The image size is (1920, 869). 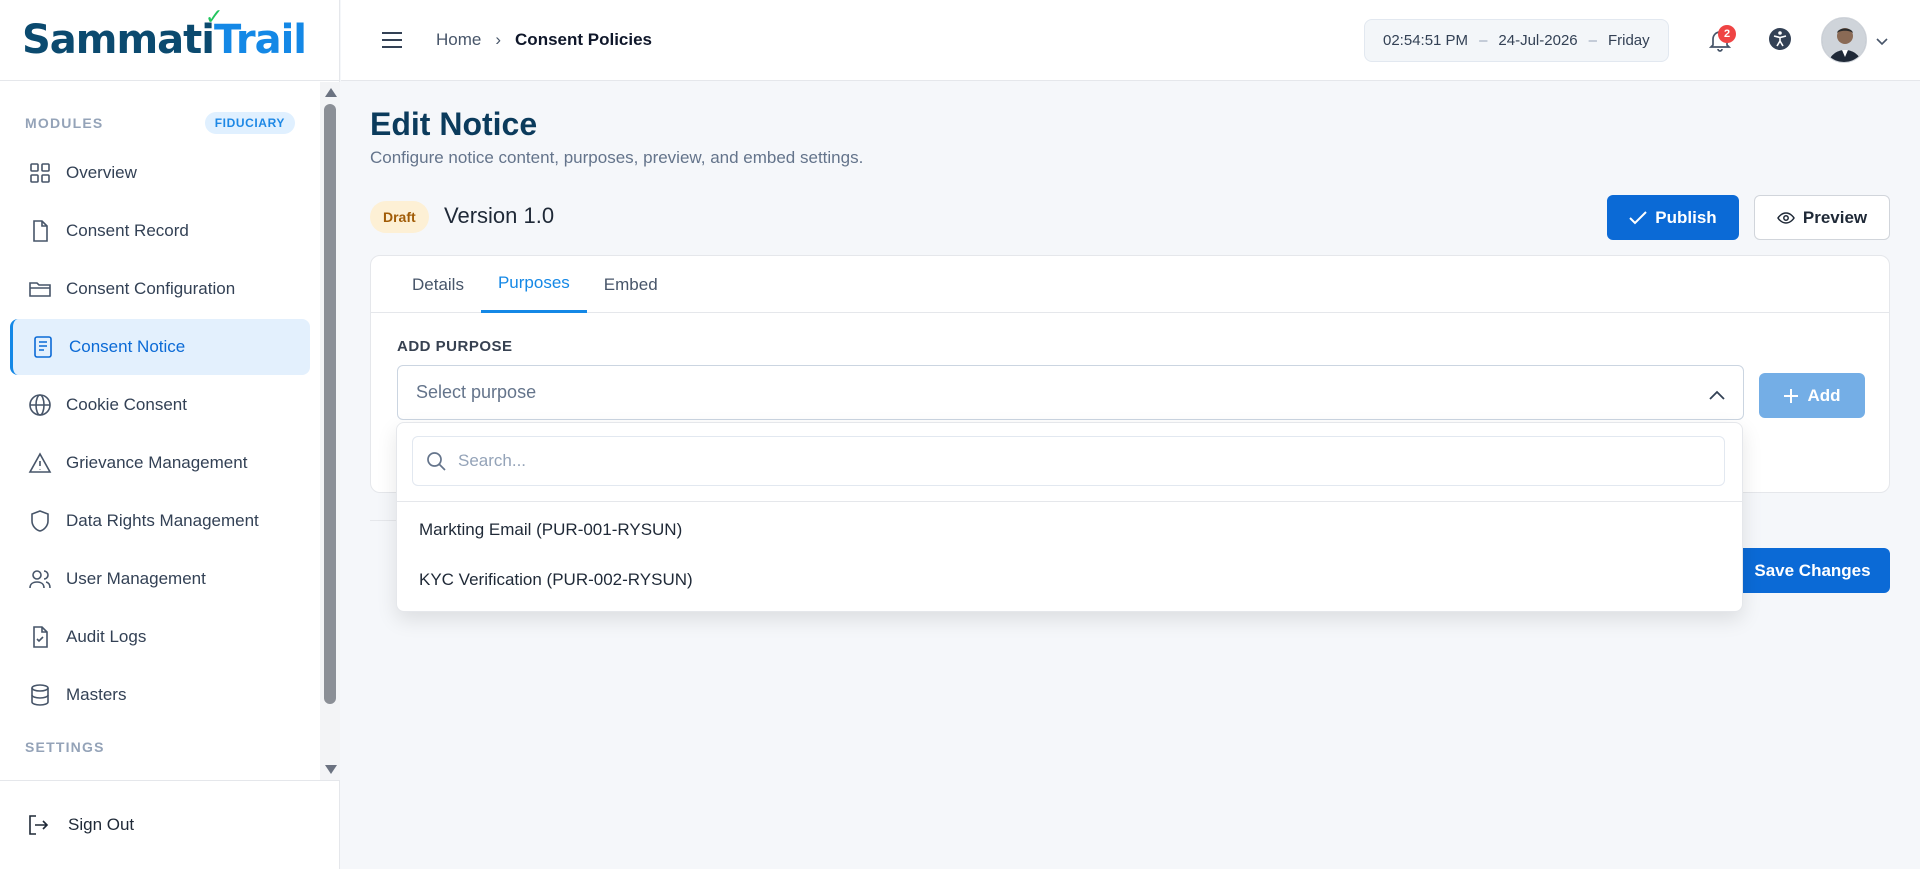 I want to click on publish-button: Publish, so click(x=1673, y=217).